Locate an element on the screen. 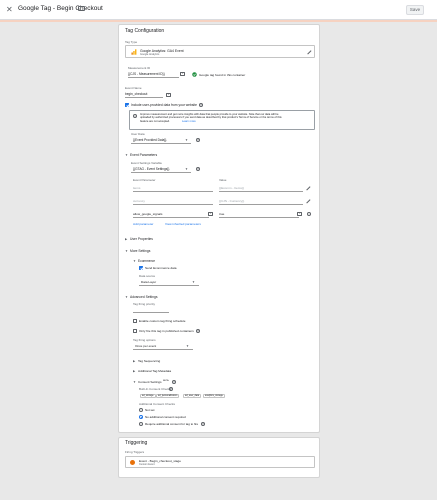  additional-metadata-title: Additional Tag Metadata is located at coordinates (154, 371).